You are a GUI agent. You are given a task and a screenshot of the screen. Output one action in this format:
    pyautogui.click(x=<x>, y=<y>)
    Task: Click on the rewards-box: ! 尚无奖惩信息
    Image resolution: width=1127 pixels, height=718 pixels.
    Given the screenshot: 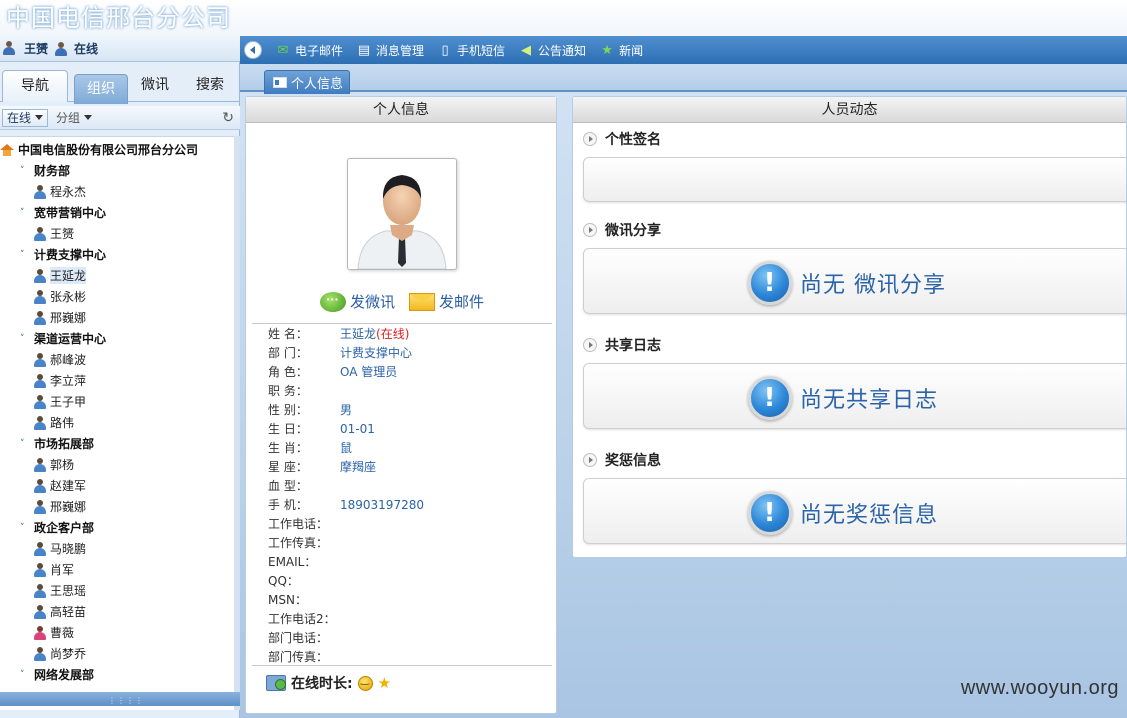 What is the action you would take?
    pyautogui.click(x=854, y=511)
    